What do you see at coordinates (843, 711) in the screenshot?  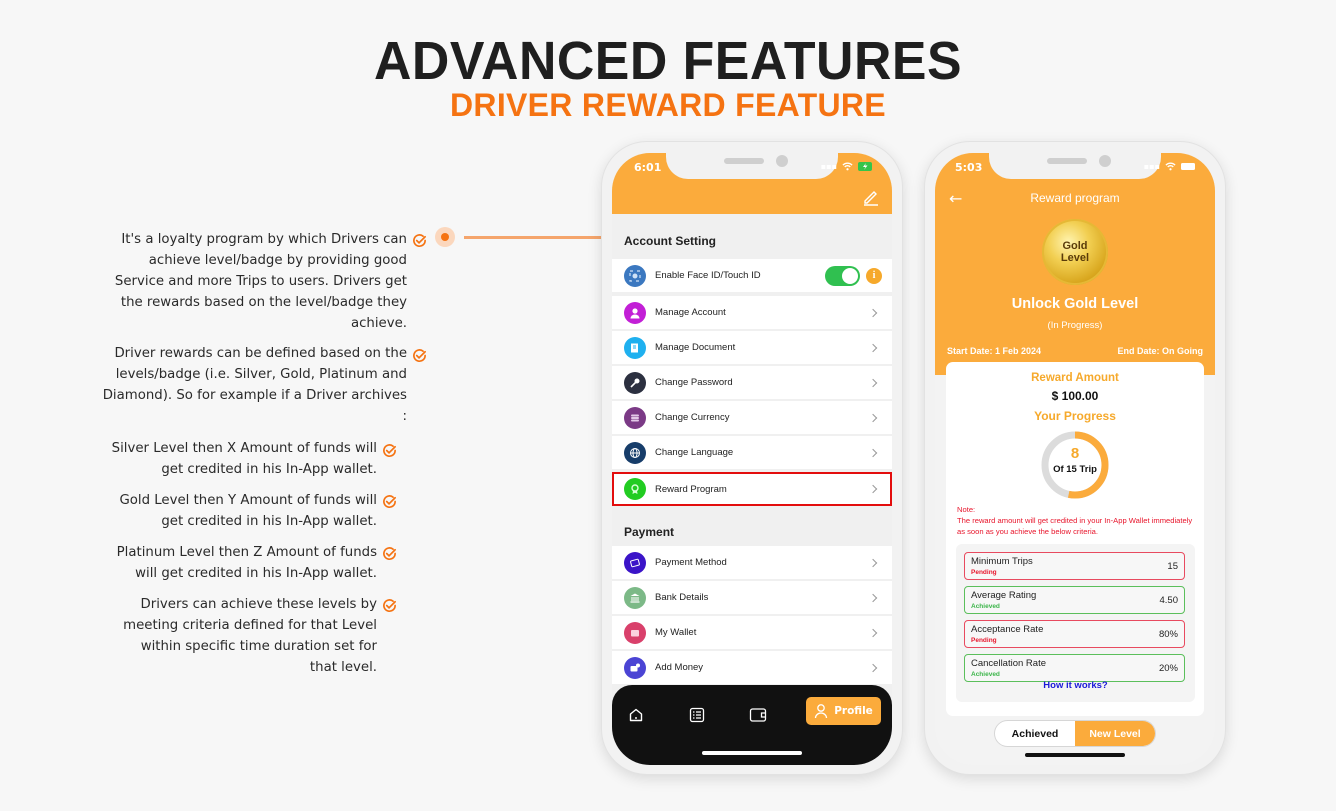 I see `nav-profile-button: Profile` at bounding box center [843, 711].